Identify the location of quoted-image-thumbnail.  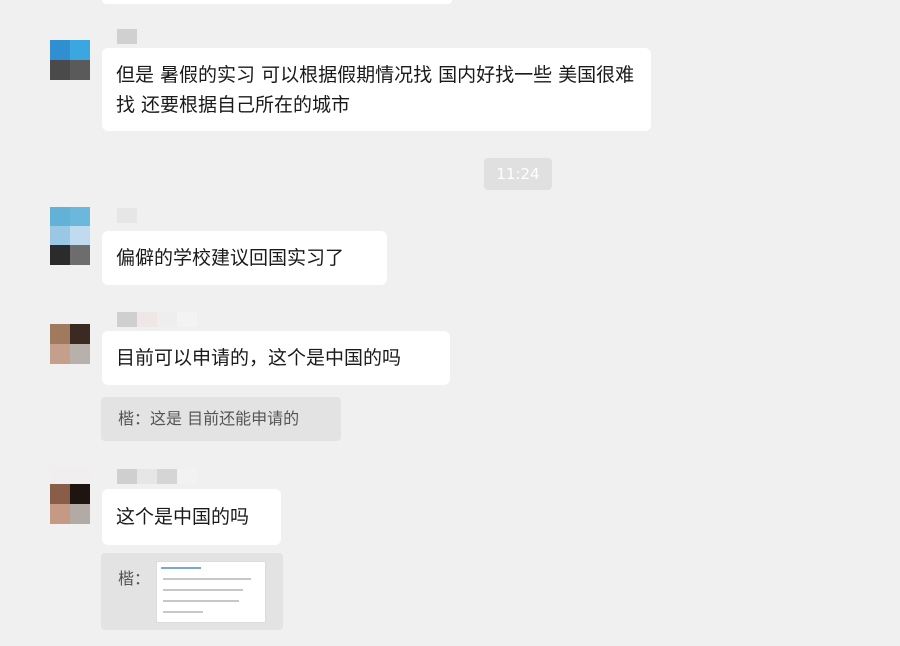
(211, 592).